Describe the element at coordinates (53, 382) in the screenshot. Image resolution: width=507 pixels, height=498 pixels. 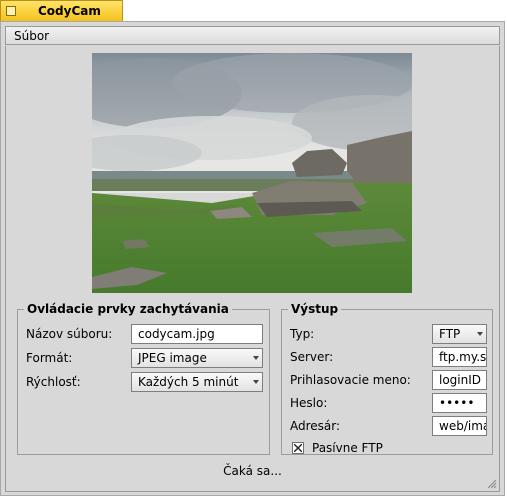
I see `speed-label: Rýchlosť:` at that location.